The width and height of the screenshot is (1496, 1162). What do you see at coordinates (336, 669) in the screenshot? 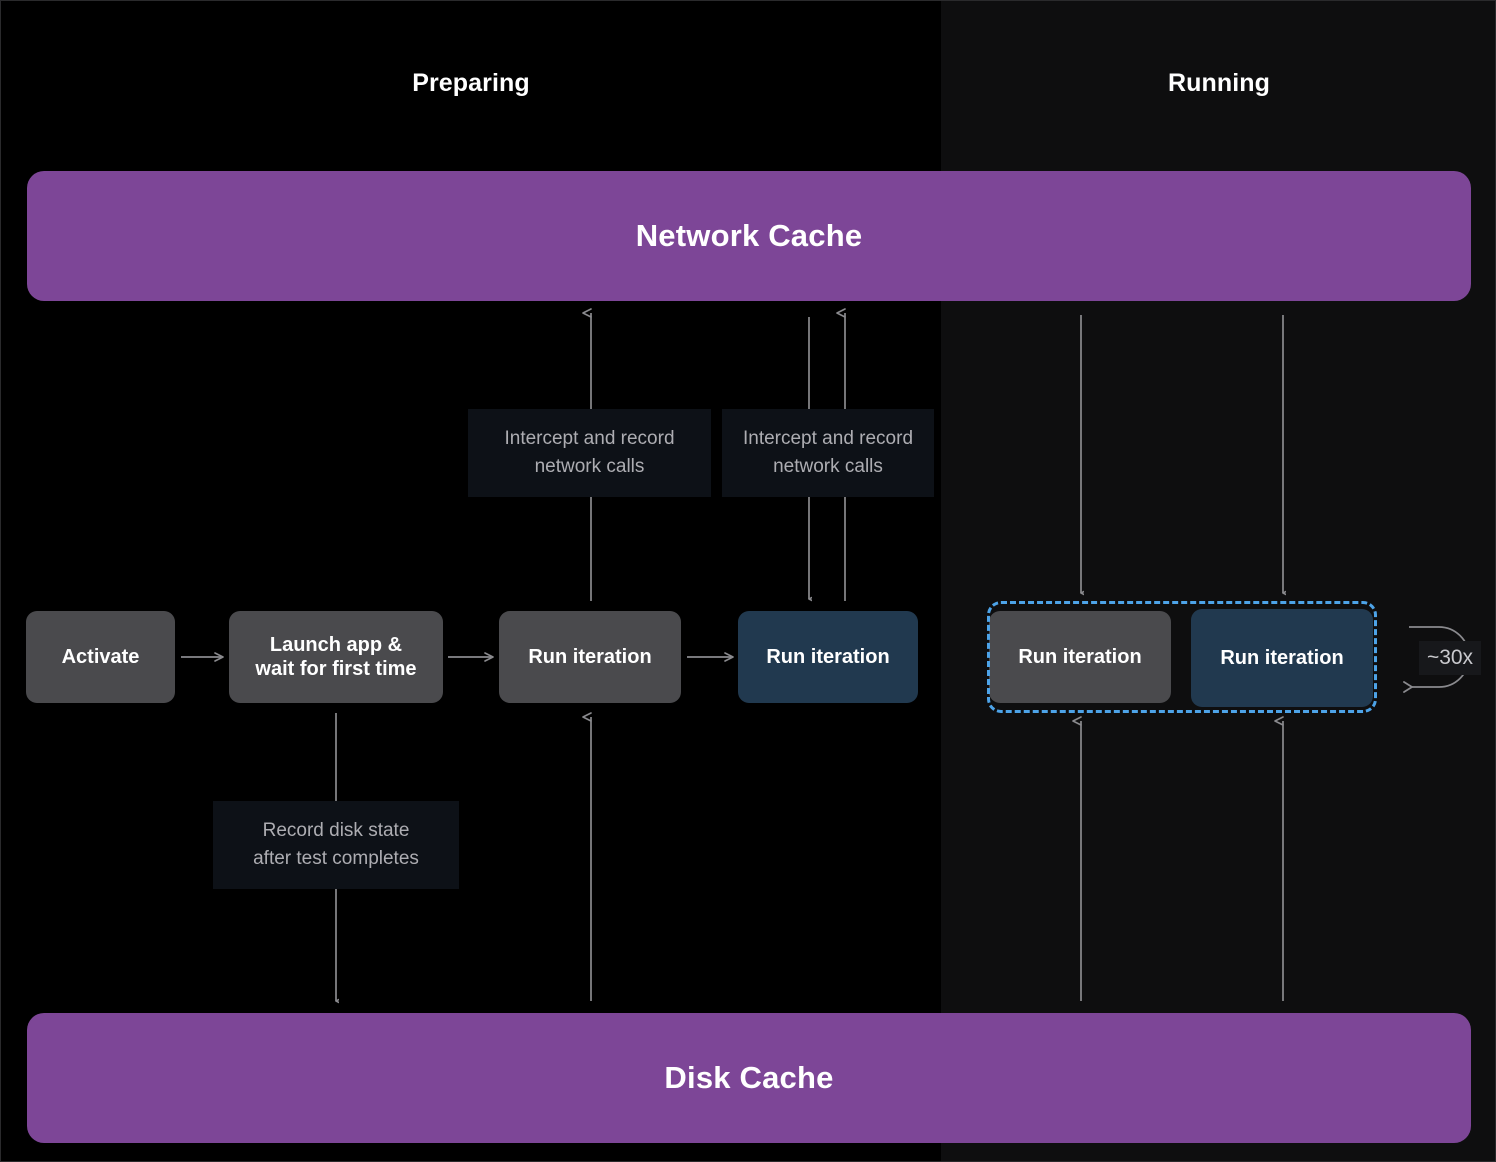
I see `node-label-line: wait for first time` at bounding box center [336, 669].